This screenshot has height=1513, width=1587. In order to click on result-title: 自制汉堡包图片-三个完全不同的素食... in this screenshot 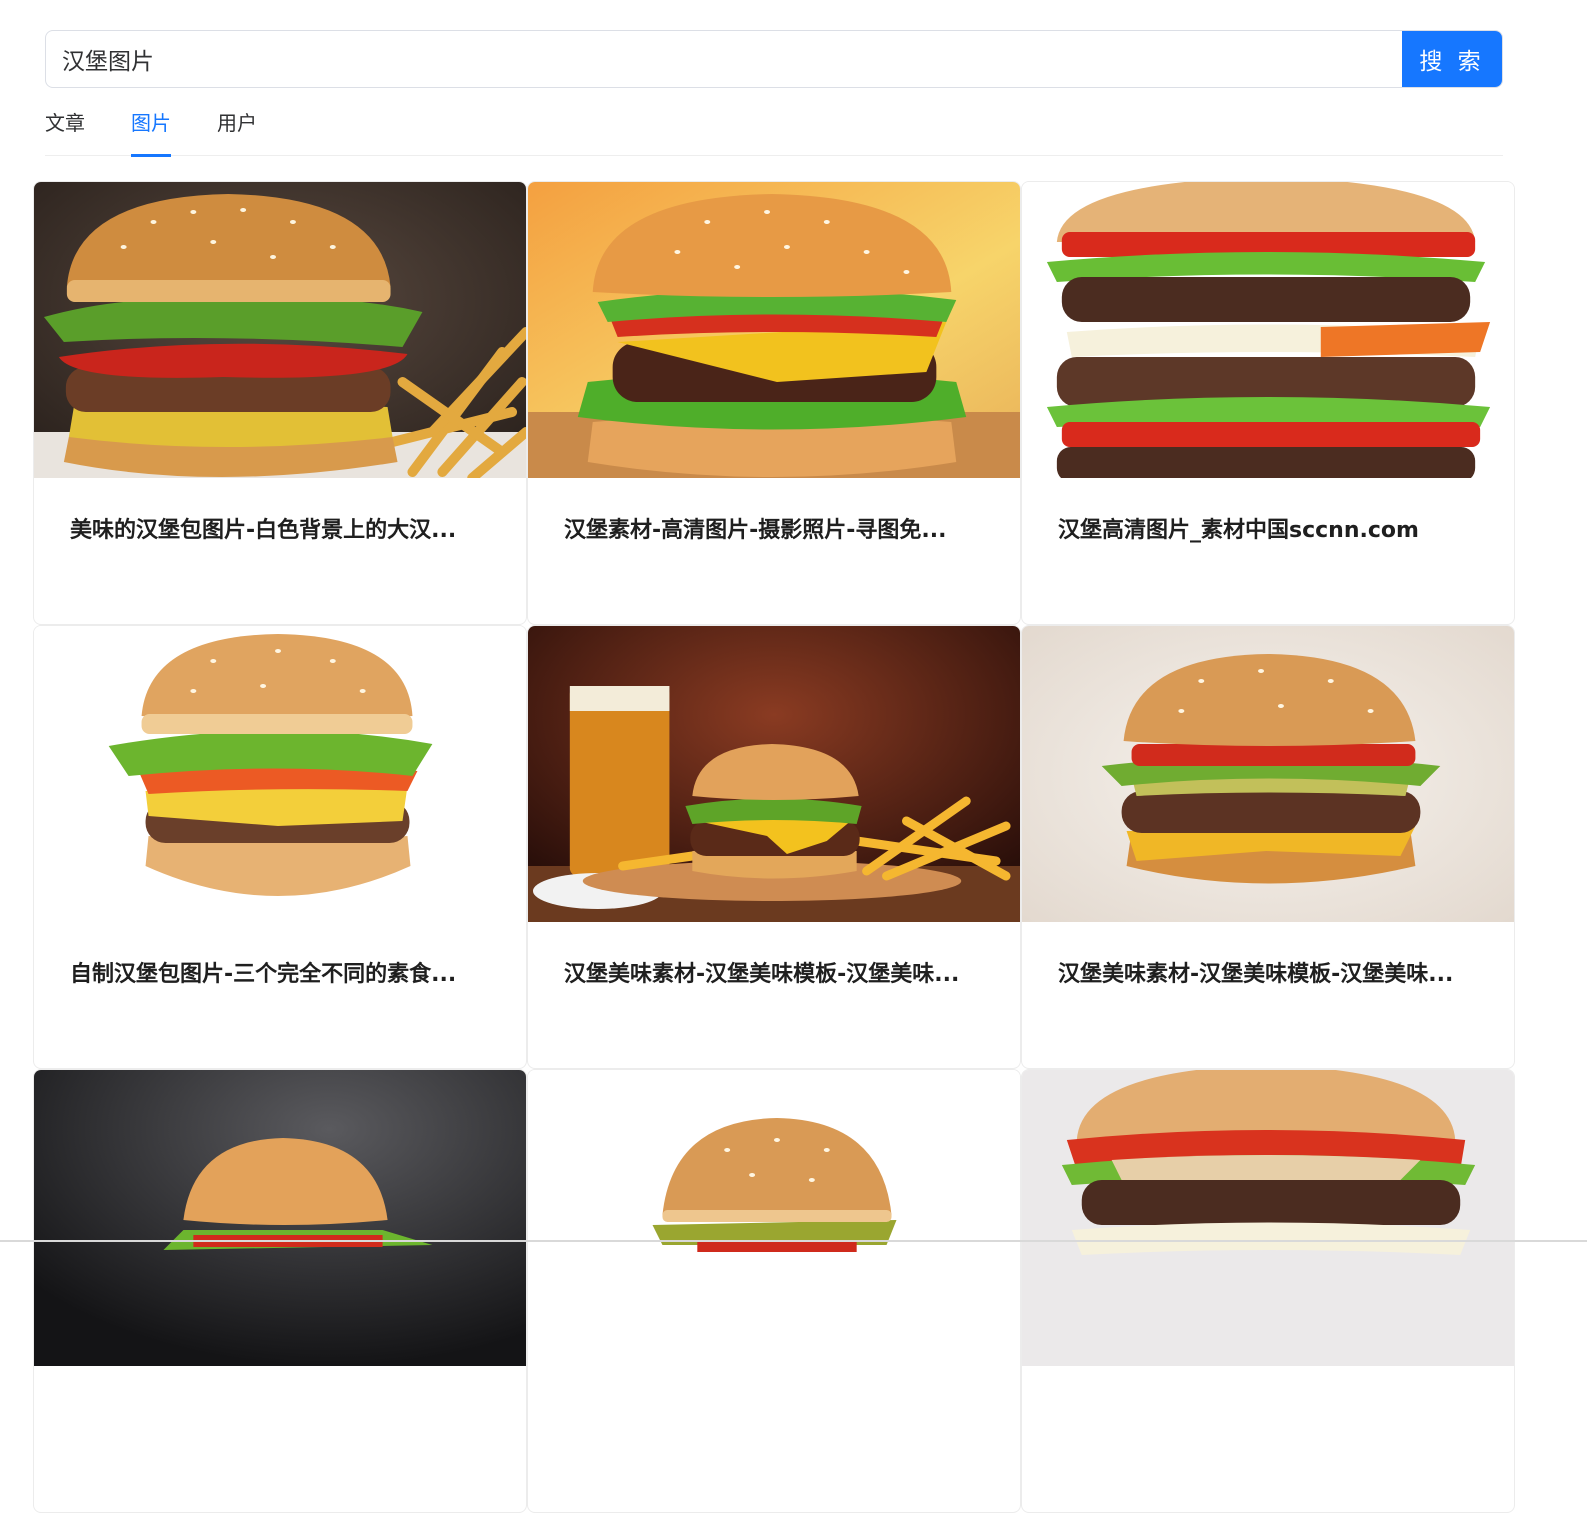, I will do `click(280, 972)`.